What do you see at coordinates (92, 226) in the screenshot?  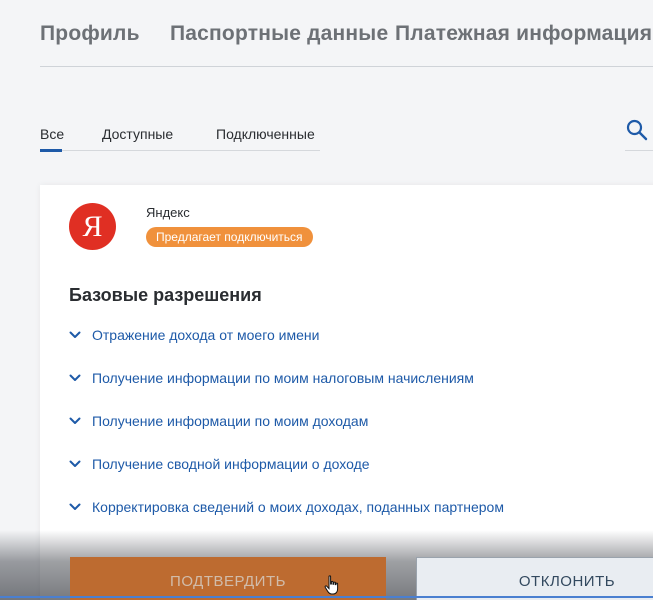 I see `partner-logo: Я` at bounding box center [92, 226].